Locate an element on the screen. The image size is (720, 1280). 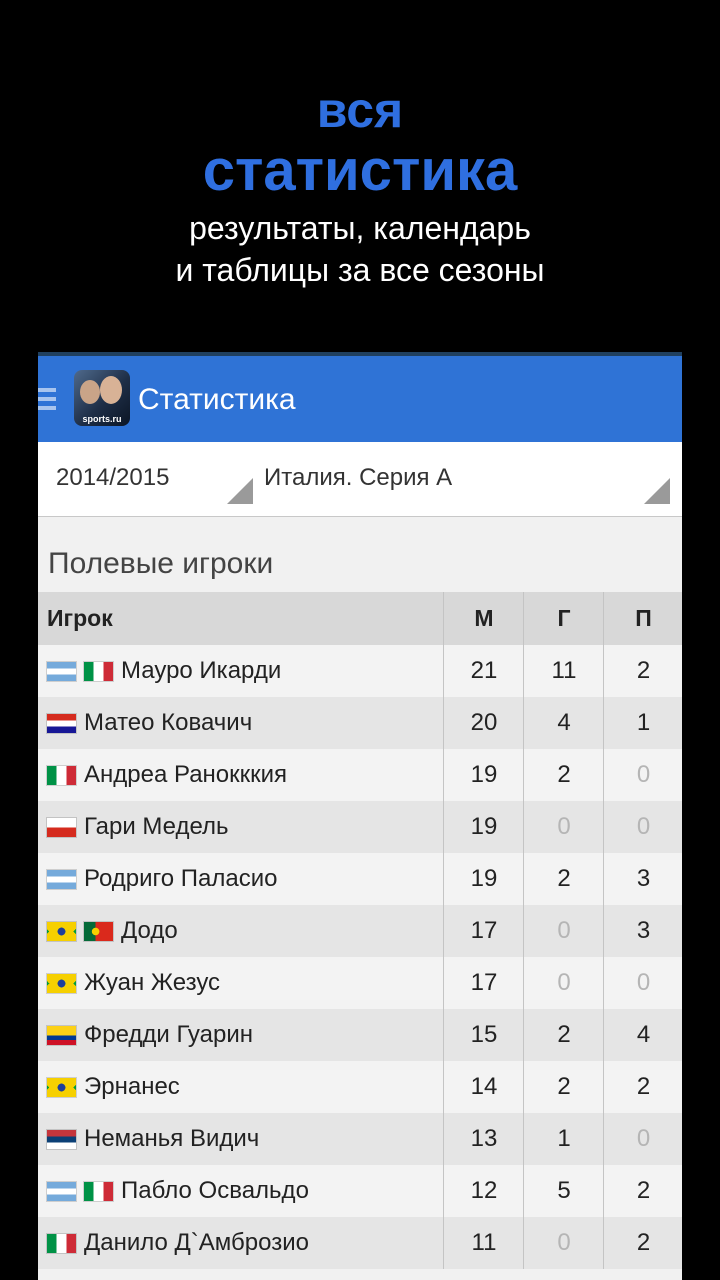
section-title: Полевые игроки is located at coordinates (161, 563).